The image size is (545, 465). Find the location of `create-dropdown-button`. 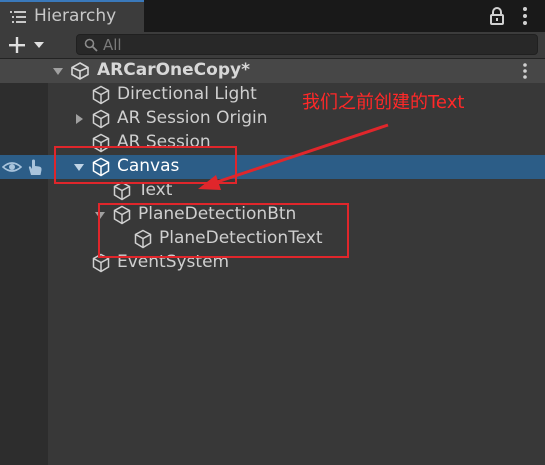

create-dropdown-button is located at coordinates (28, 45).